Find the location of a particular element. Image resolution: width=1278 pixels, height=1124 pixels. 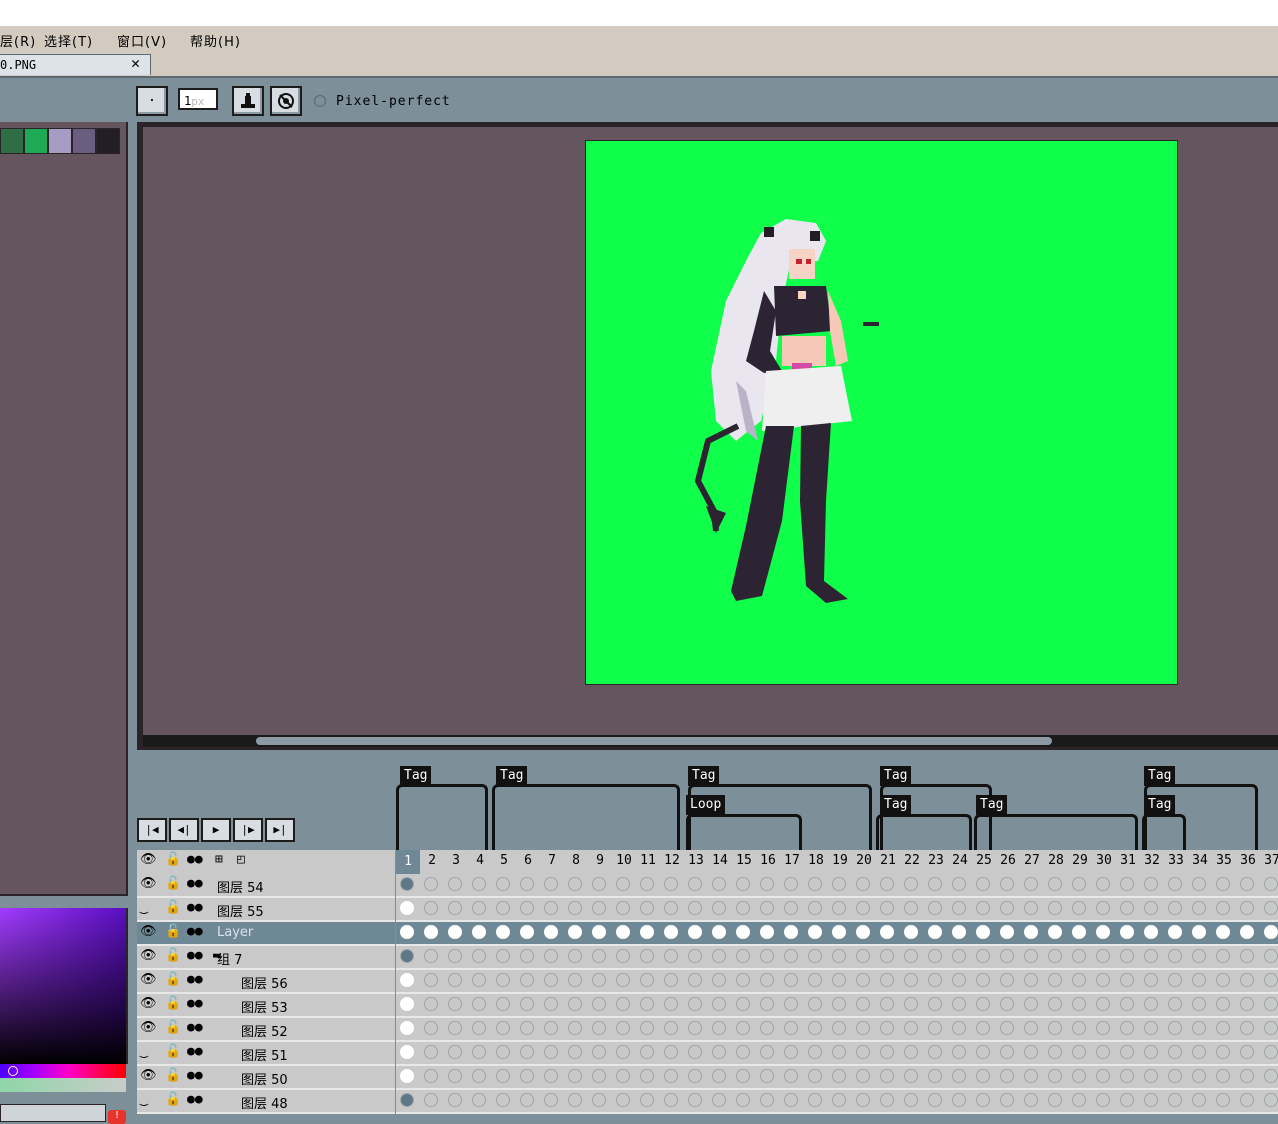

frame-number: 8 is located at coordinates (576, 860).